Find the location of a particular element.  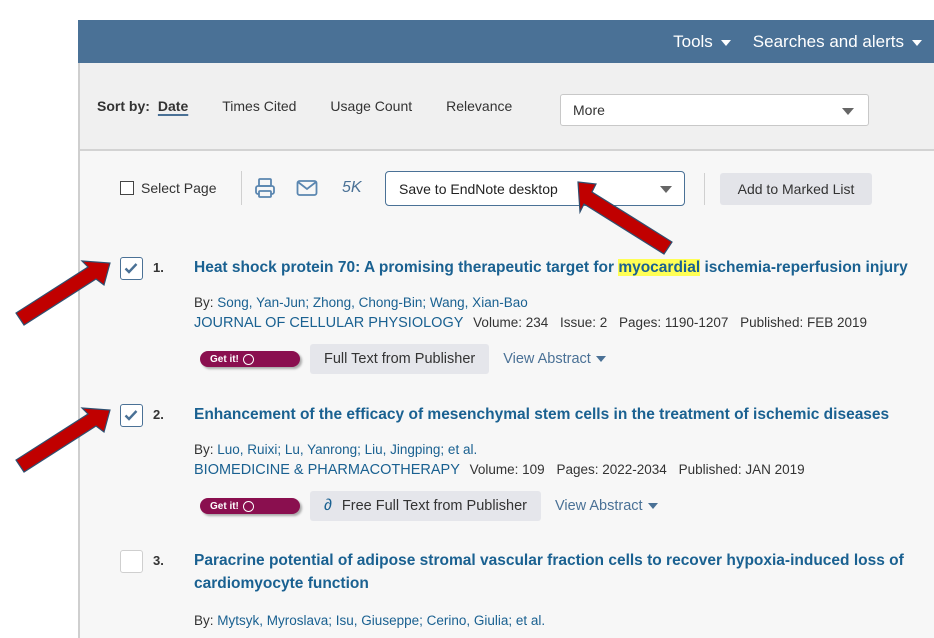

record-title-text: ischemia-reperfusion injury is located at coordinates (804, 267).